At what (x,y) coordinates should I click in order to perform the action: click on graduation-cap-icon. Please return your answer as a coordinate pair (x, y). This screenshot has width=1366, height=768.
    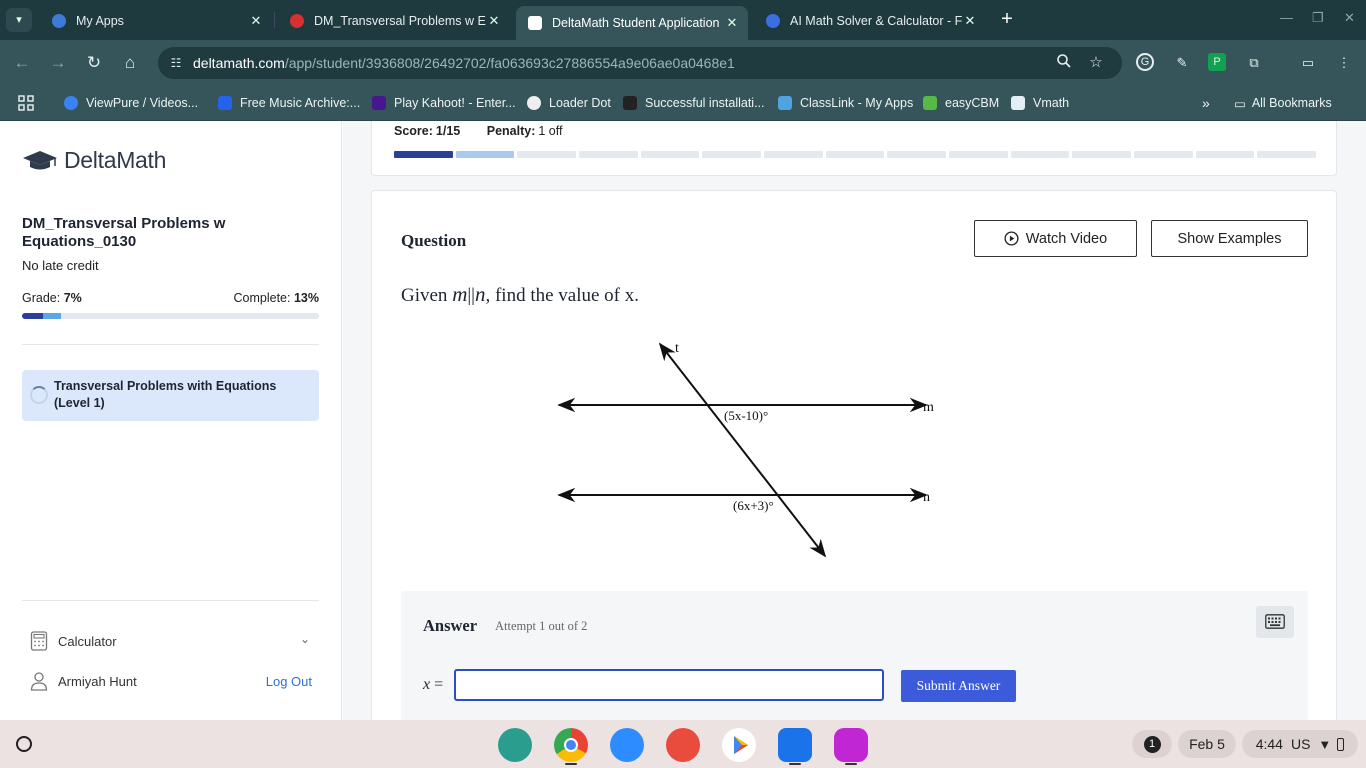
    Looking at the image, I should click on (40, 159).